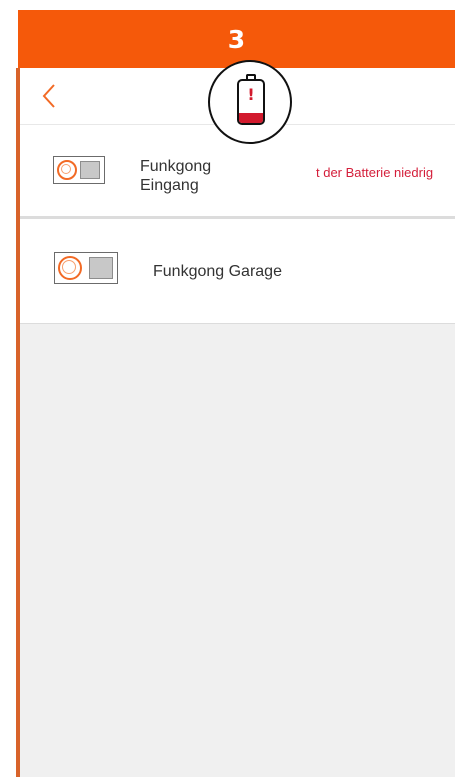  Describe the element at coordinates (375, 172) in the screenshot. I see `battery-status-text: t der Batterie niedrig` at that location.